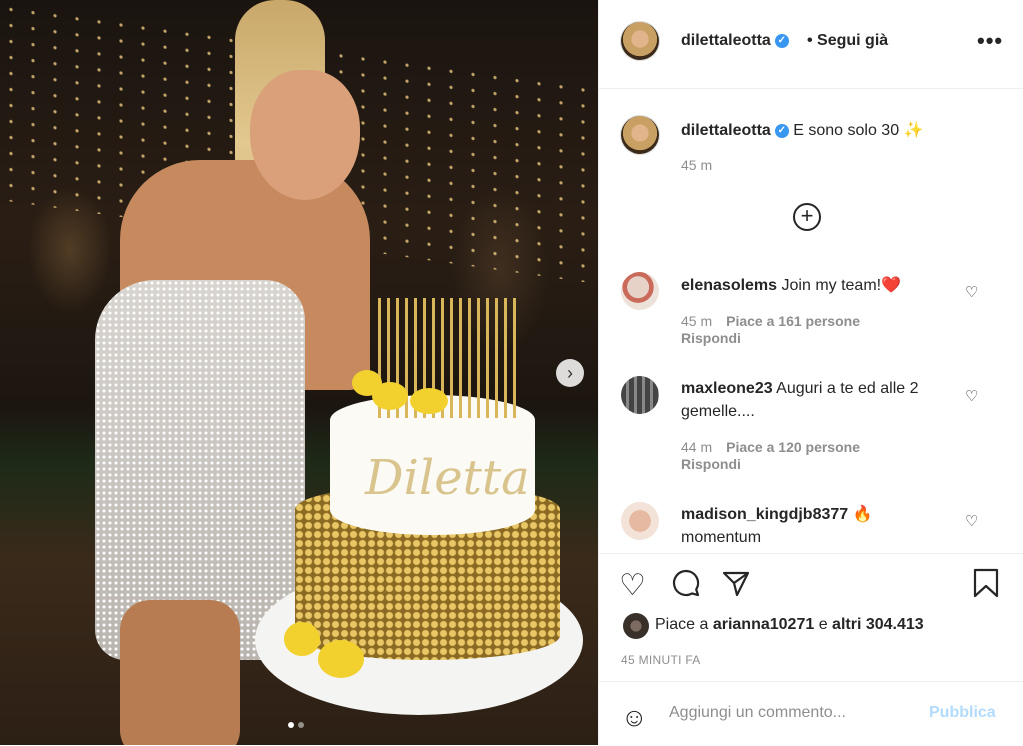 The width and height of the screenshot is (1023, 746). What do you see at coordinates (962, 713) in the screenshot?
I see `publish-button: Pubblica` at bounding box center [962, 713].